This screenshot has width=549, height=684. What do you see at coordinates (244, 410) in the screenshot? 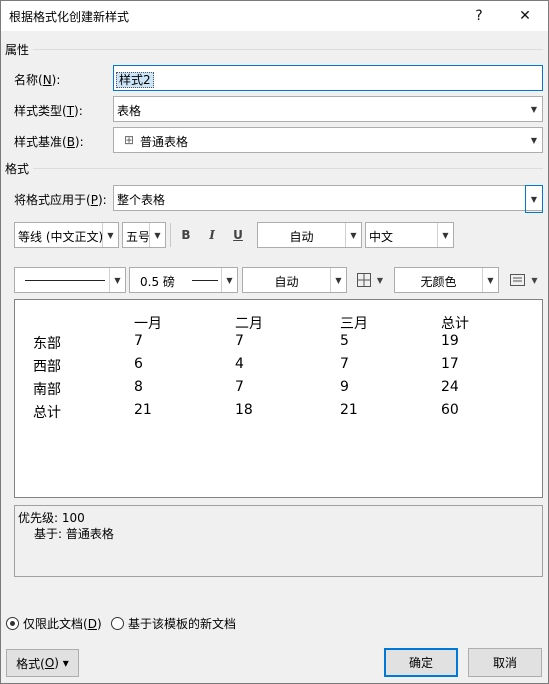
I see `table-cell: 18` at bounding box center [244, 410].